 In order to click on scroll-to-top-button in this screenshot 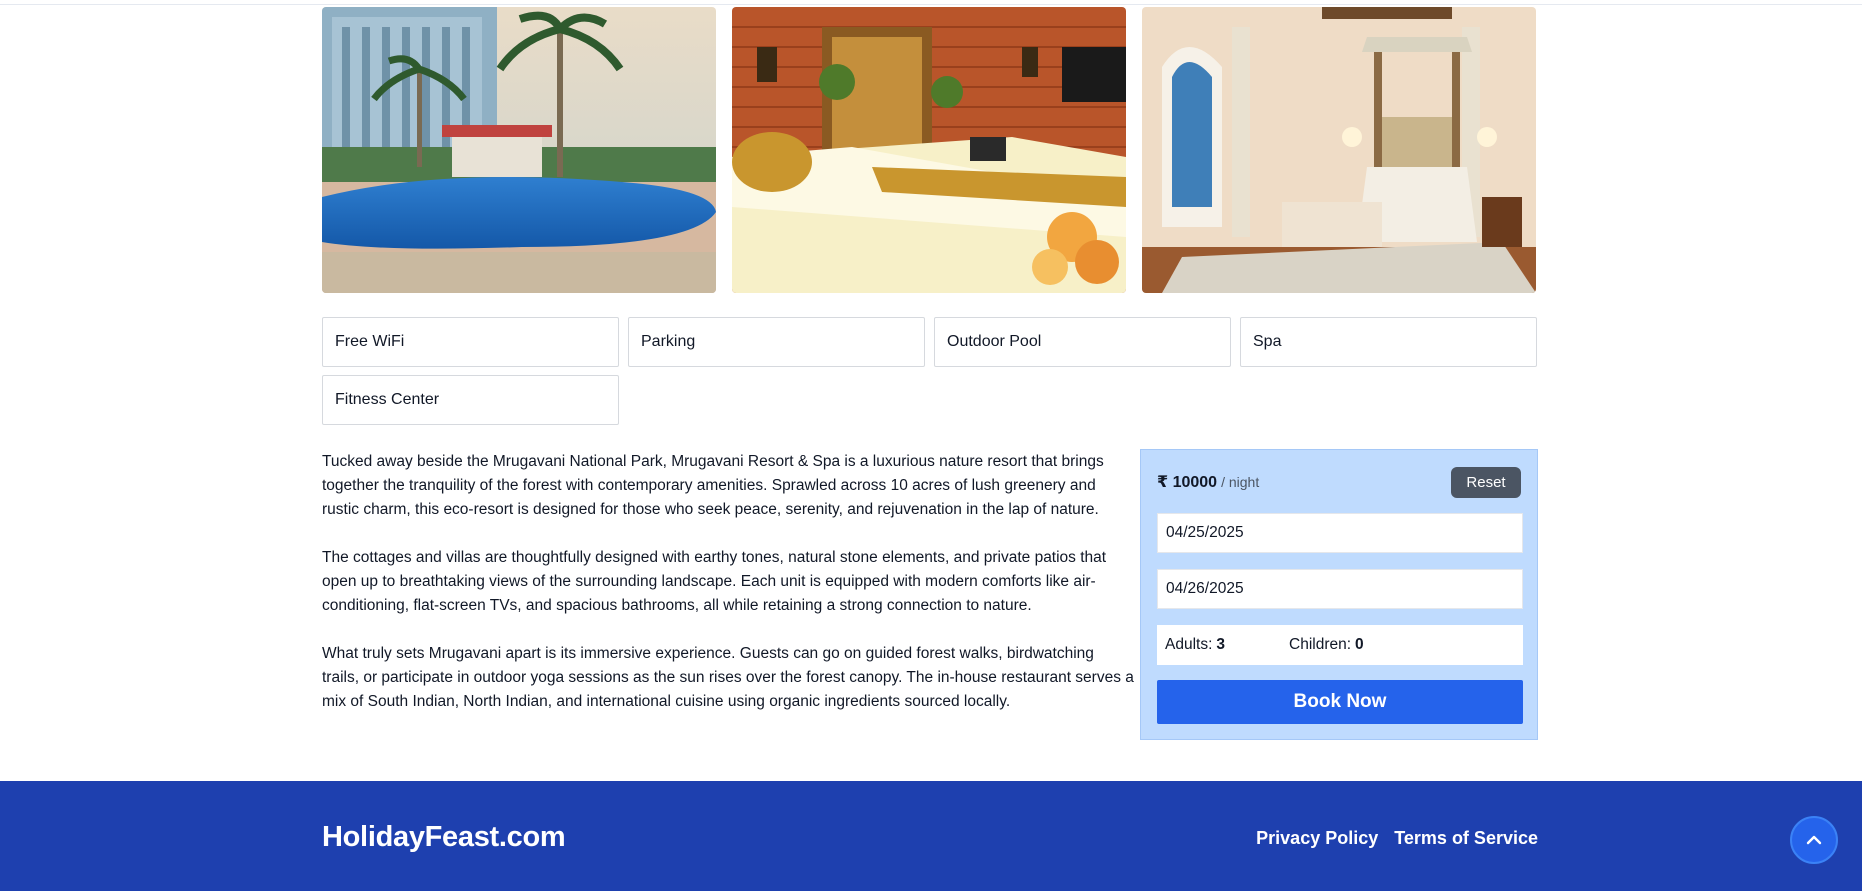, I will do `click(1814, 840)`.